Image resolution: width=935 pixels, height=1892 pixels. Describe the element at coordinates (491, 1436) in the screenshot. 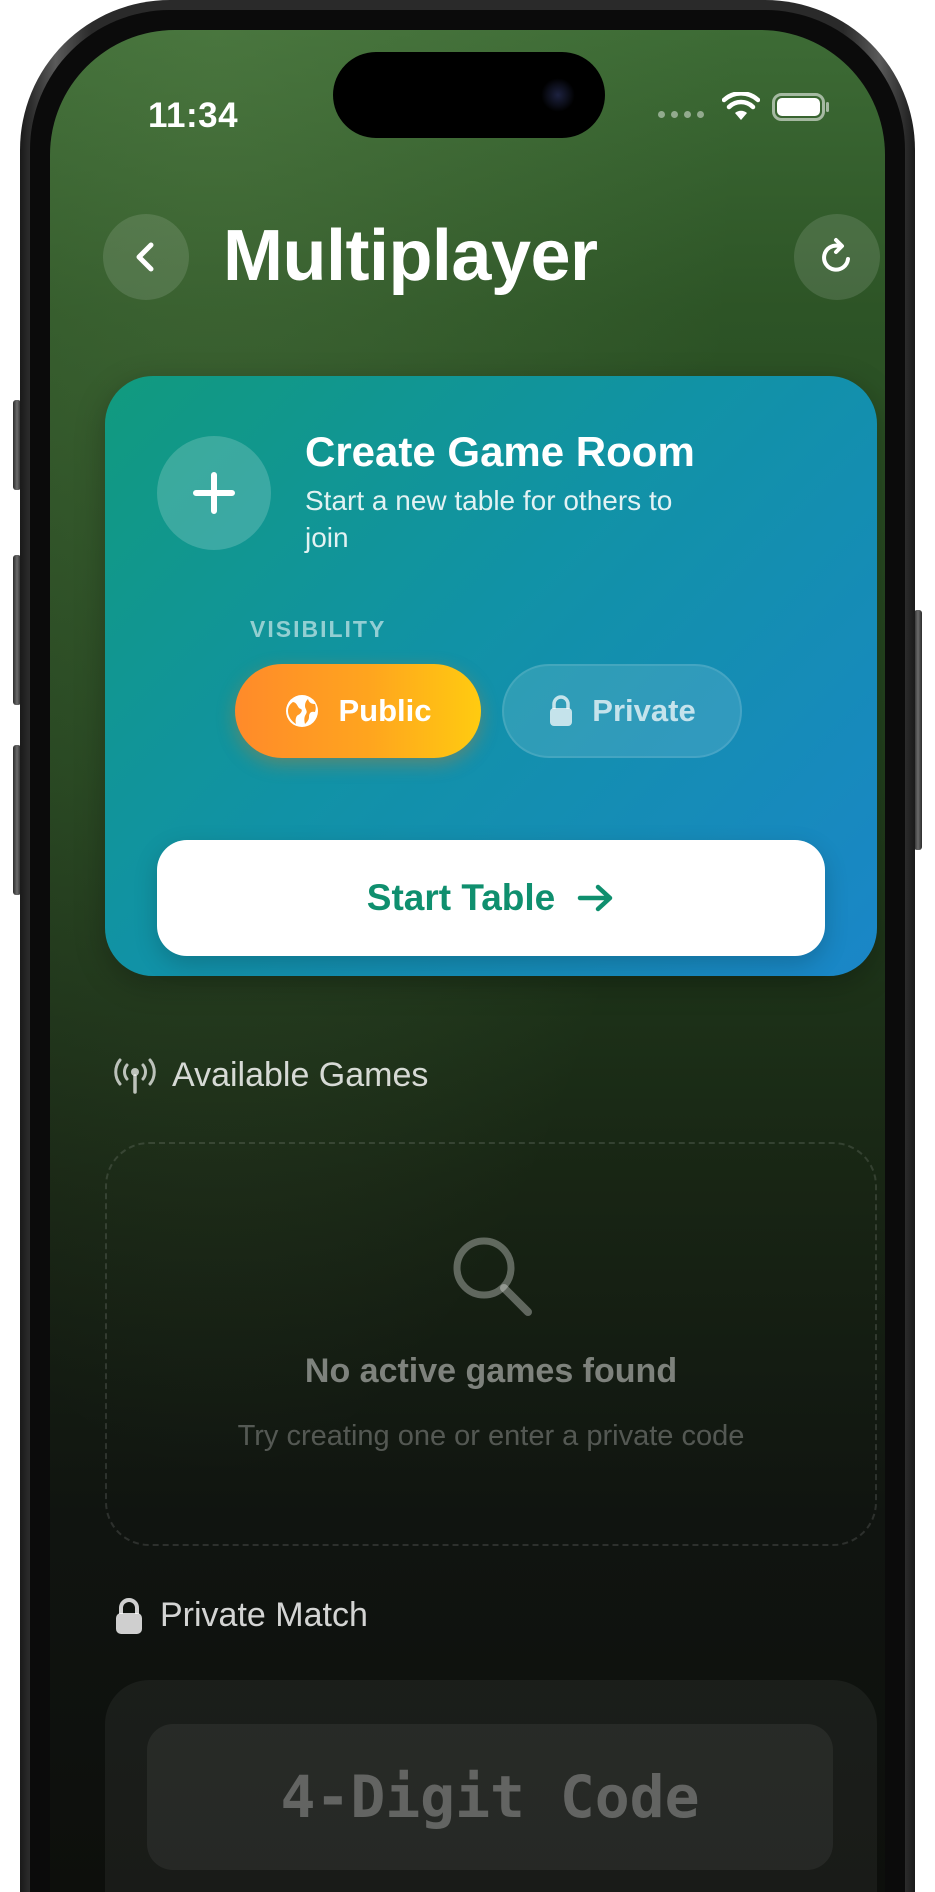

I see `empty-state-subtitle: Try creating one or enter a private code` at that location.